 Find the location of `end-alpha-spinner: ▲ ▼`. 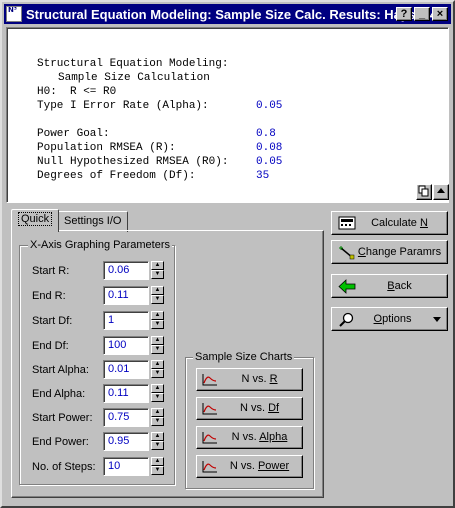

end-alpha-spinner: ▲ ▼ is located at coordinates (157, 393).